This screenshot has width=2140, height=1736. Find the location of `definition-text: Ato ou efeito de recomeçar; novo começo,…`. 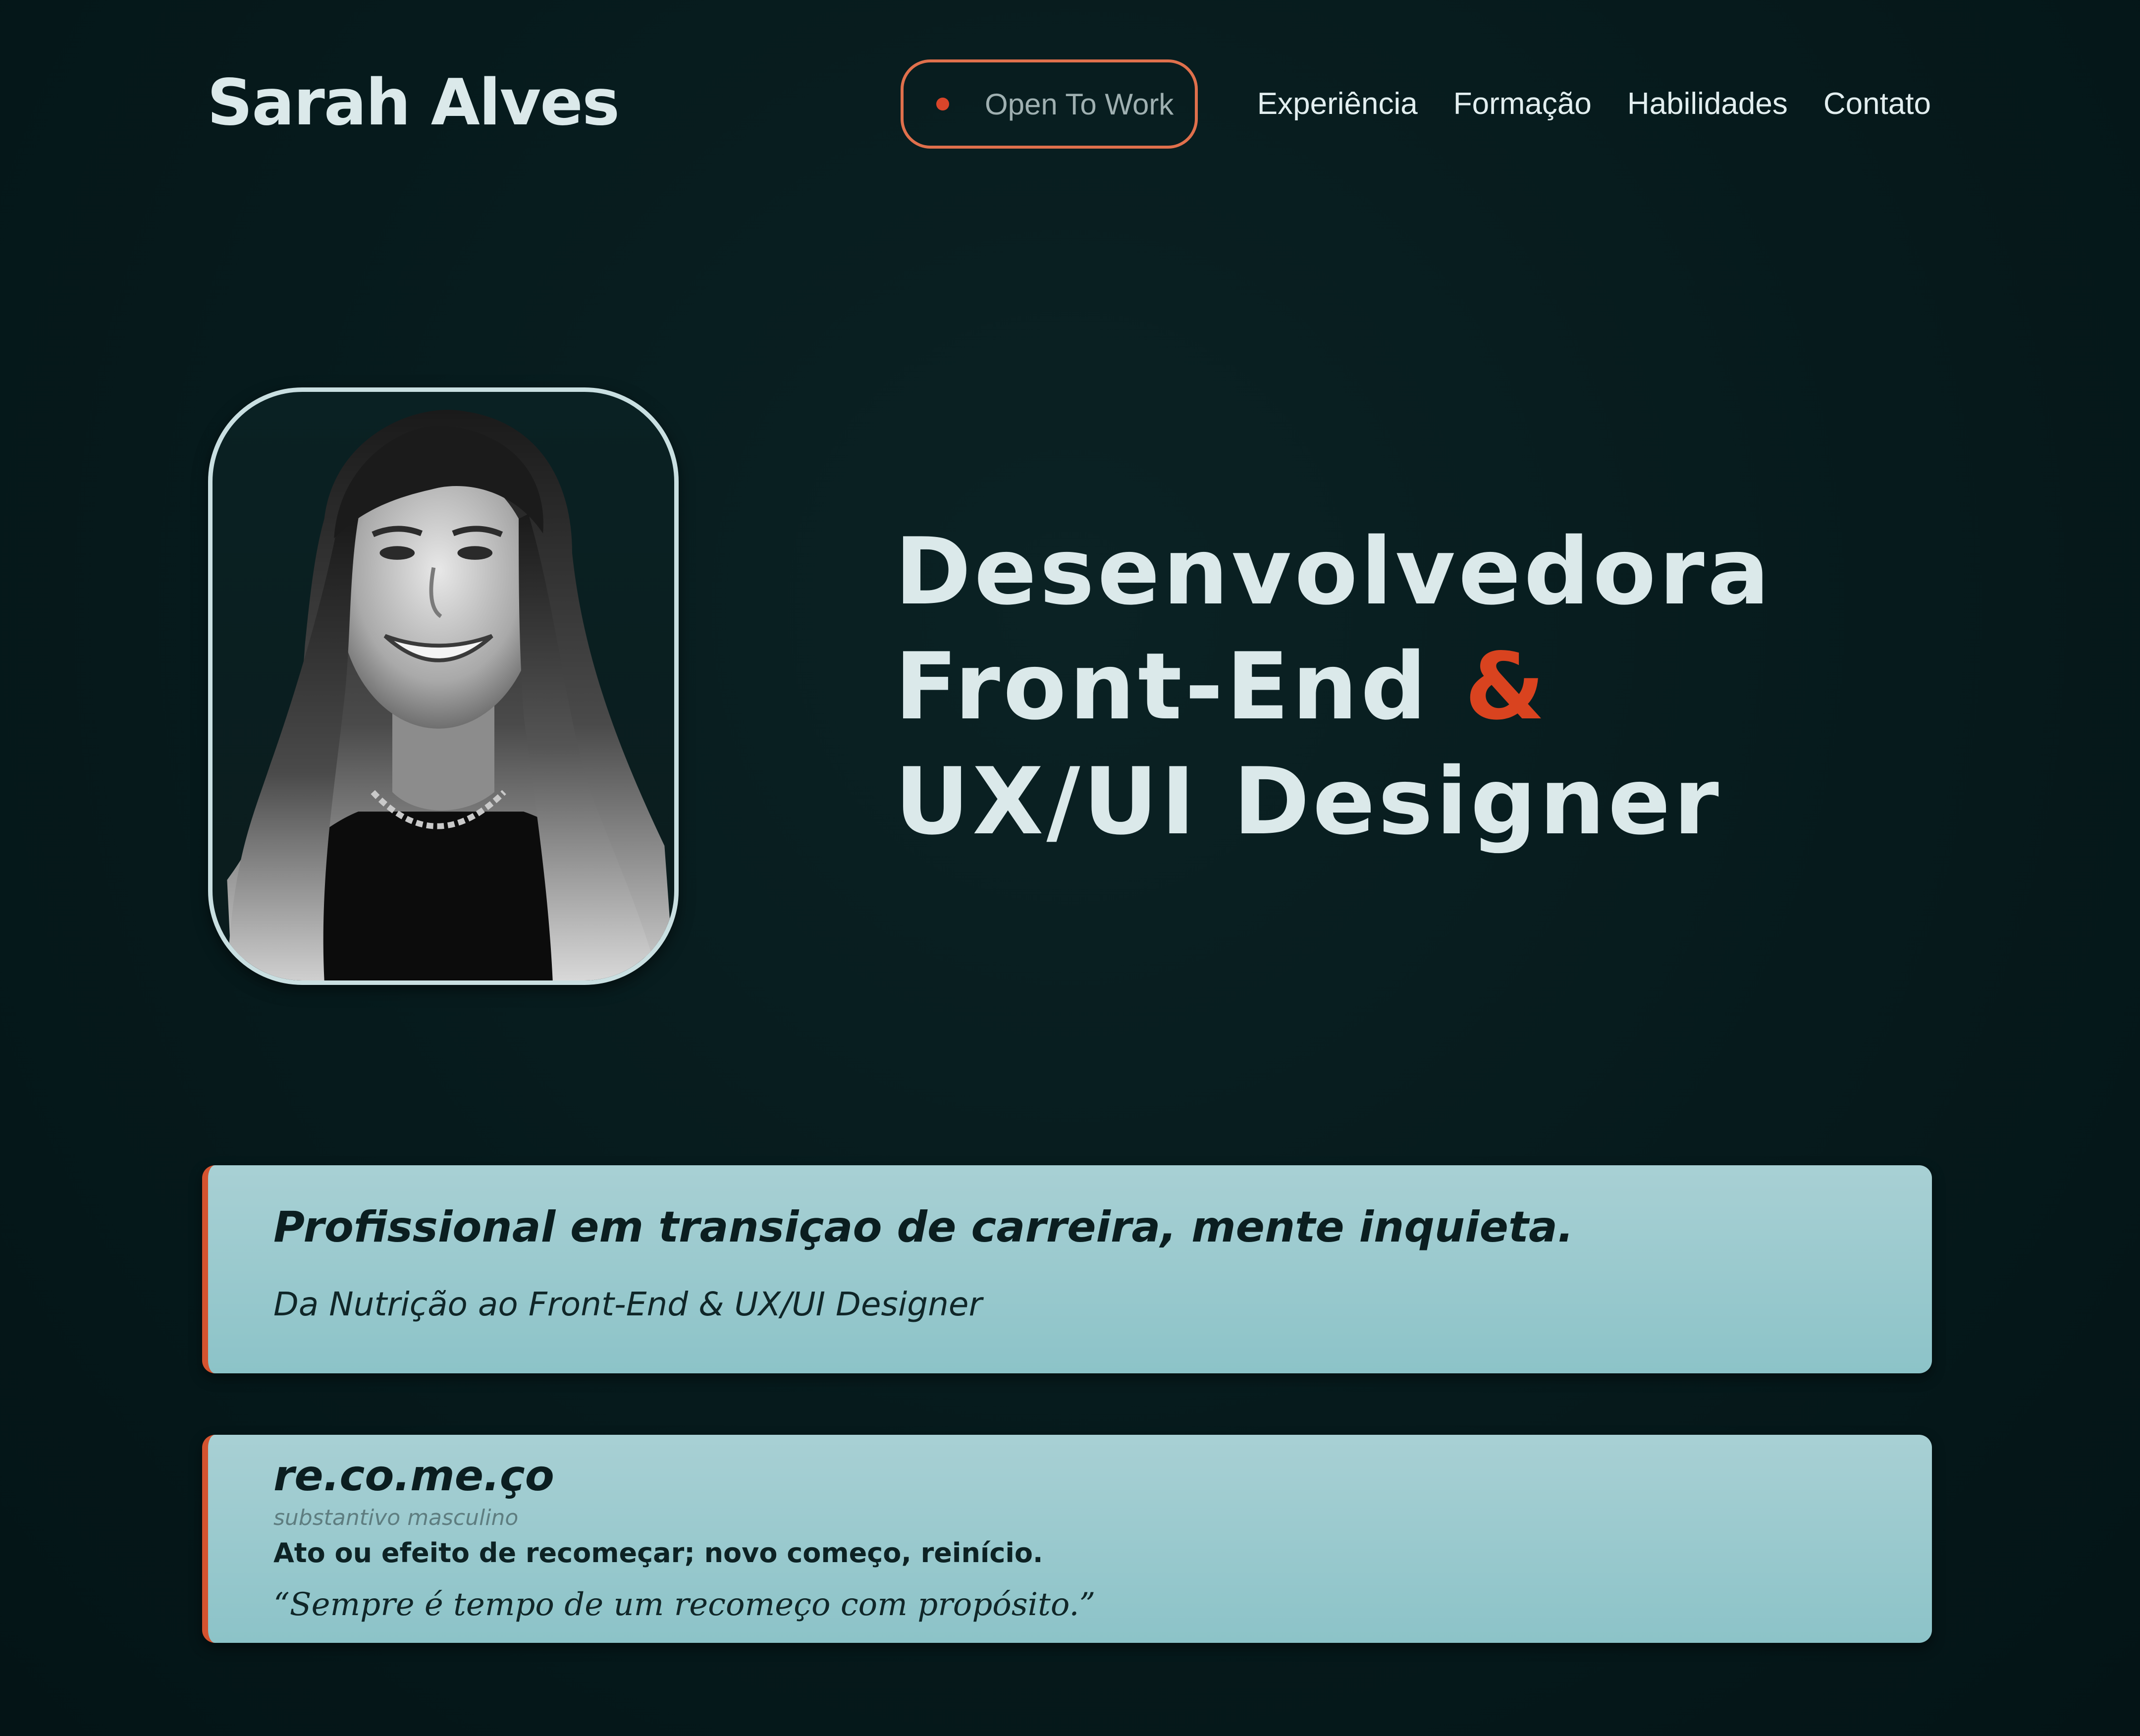

definition-text: Ato ou efeito de recomeçar; novo começo,… is located at coordinates (658, 1553).